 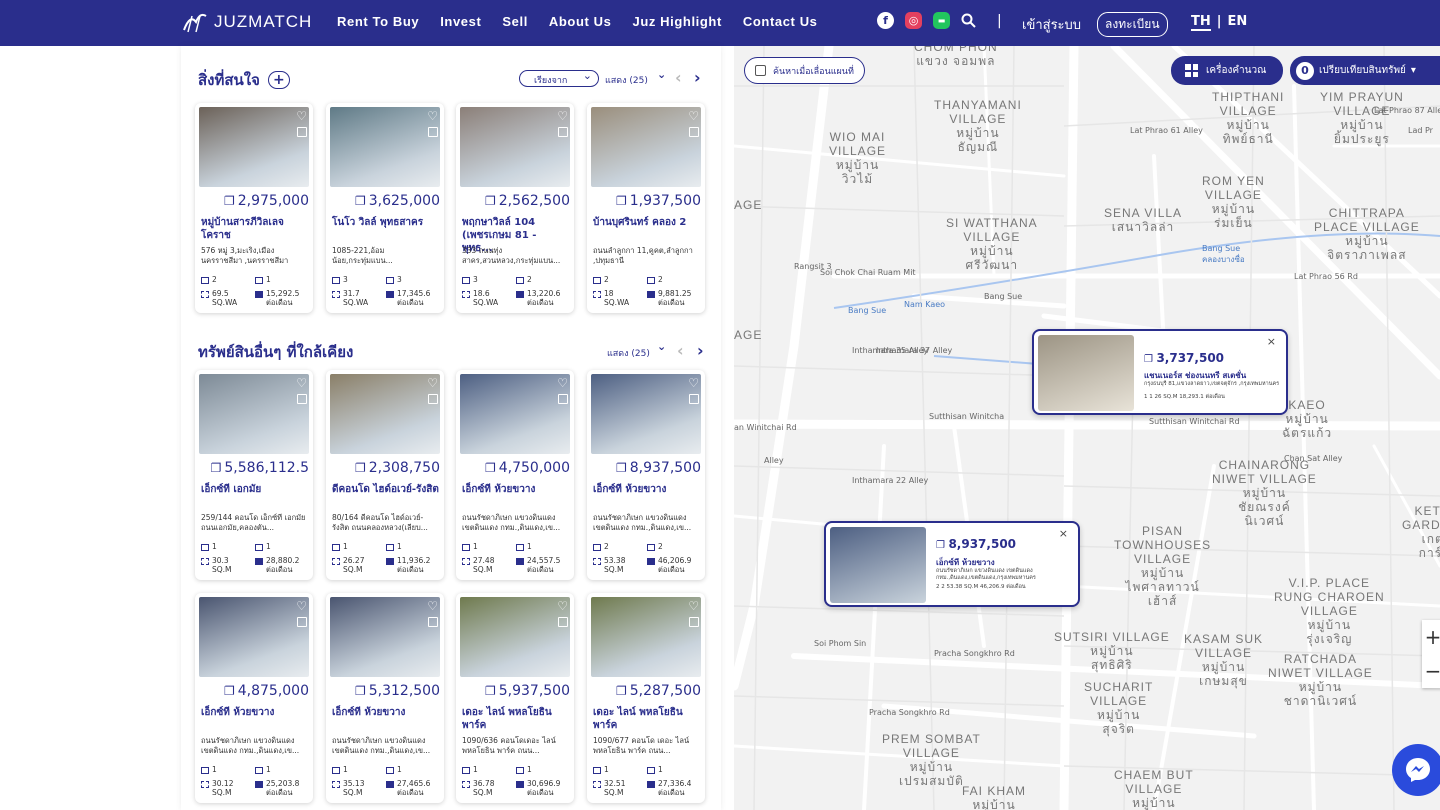 I want to click on nearby-show-count: แสดง (25), so click(x=628, y=353).